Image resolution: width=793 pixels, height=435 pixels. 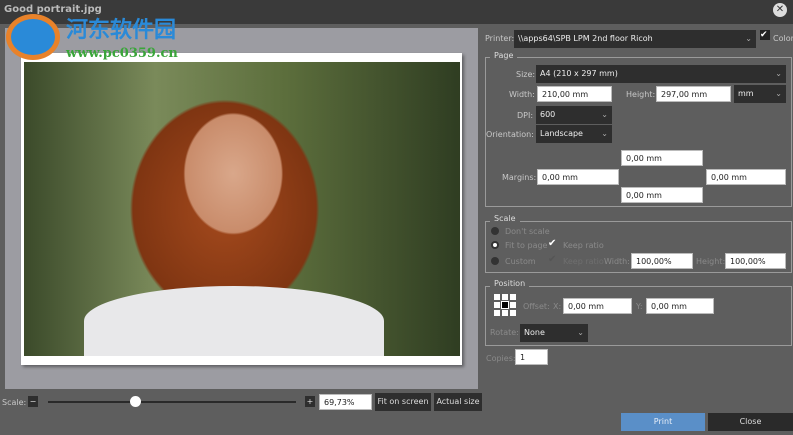 I want to click on zoom-in-button: +, so click(x=310, y=401).